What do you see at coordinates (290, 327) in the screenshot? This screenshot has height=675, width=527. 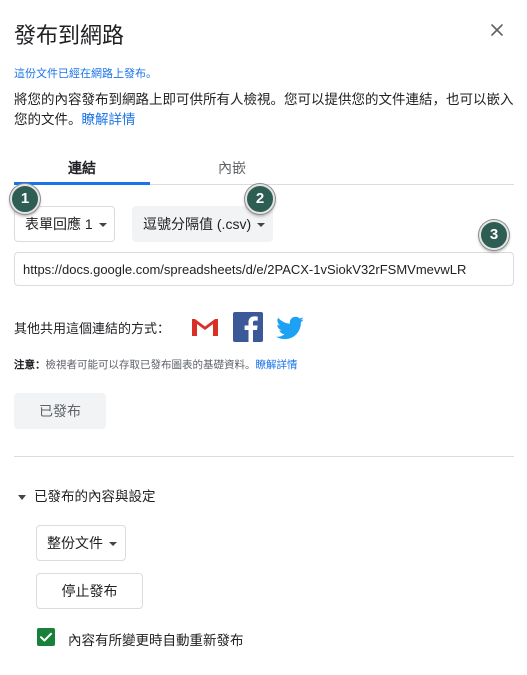 I see `twitter-icon` at bounding box center [290, 327].